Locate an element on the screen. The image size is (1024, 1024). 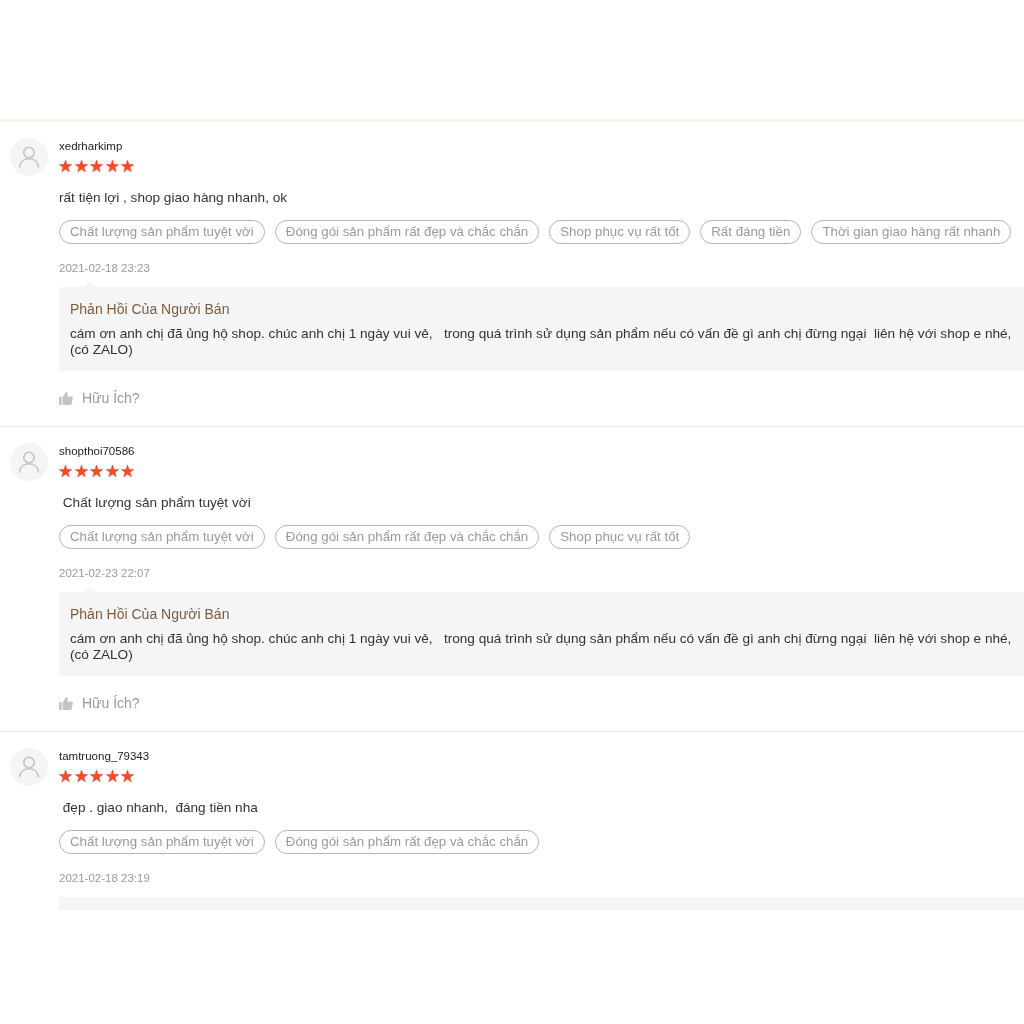
review-comment: Chất lượng sản phẩm tuyệt vời is located at coordinates (156, 503).